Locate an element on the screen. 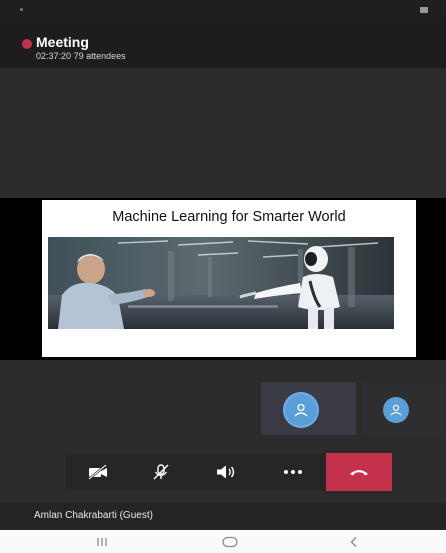 This screenshot has height=553, width=446. slide-title: Machine Learning for Smarter World is located at coordinates (229, 217).